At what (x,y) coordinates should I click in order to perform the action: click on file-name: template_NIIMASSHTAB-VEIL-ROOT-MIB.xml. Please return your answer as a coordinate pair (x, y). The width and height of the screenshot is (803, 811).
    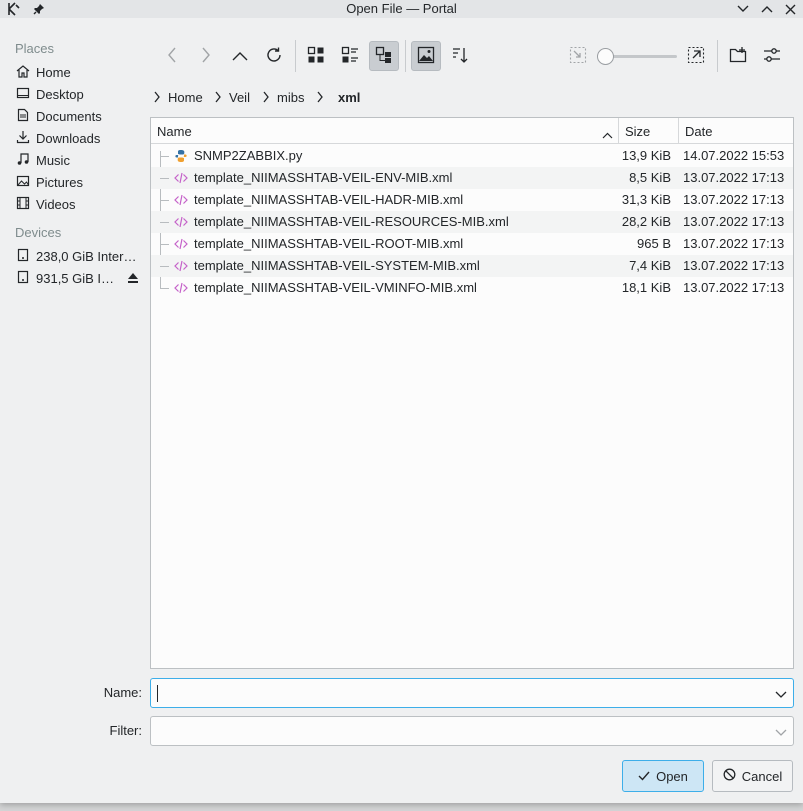
    Looking at the image, I should click on (329, 243).